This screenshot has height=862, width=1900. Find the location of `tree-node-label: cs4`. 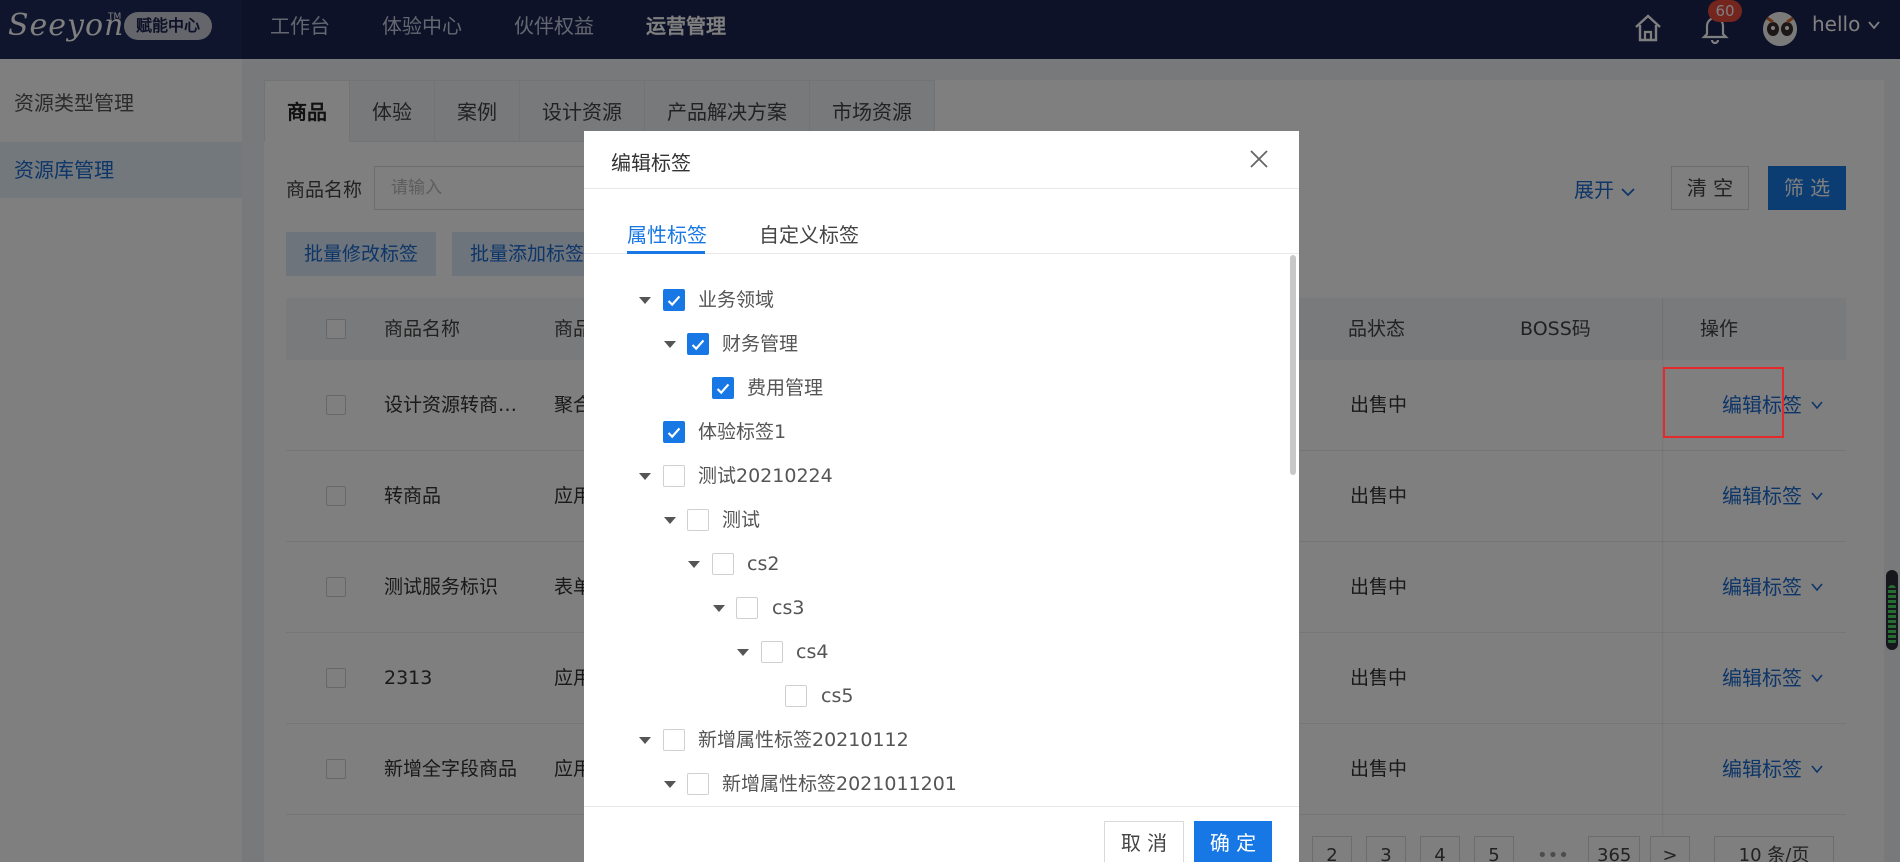

tree-node-label: cs4 is located at coordinates (812, 652).